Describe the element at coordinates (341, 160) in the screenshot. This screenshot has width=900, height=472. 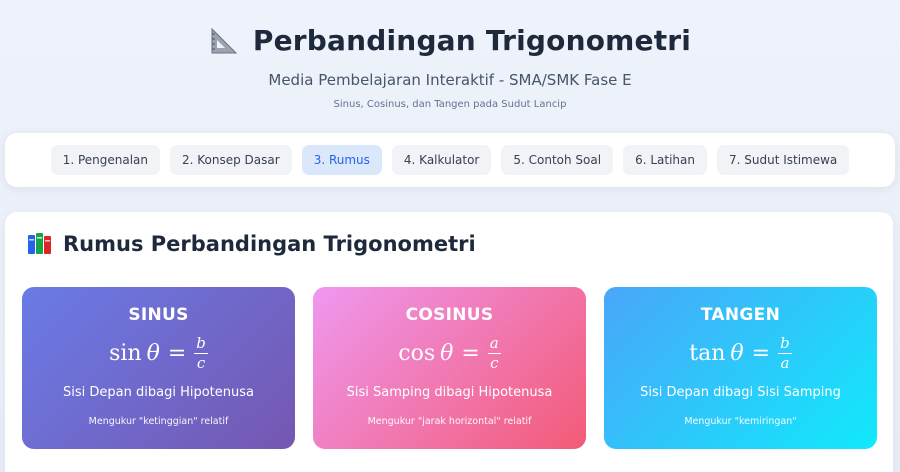
I see `tab-rumus: 3. Rumus` at that location.